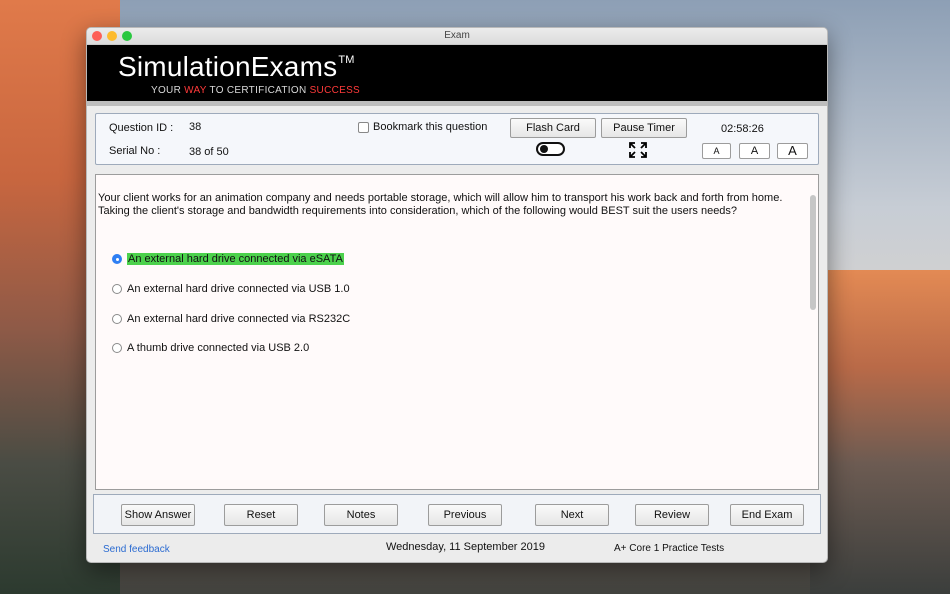  Describe the element at coordinates (813, 252) in the screenshot. I see `question-scrollbar` at that location.